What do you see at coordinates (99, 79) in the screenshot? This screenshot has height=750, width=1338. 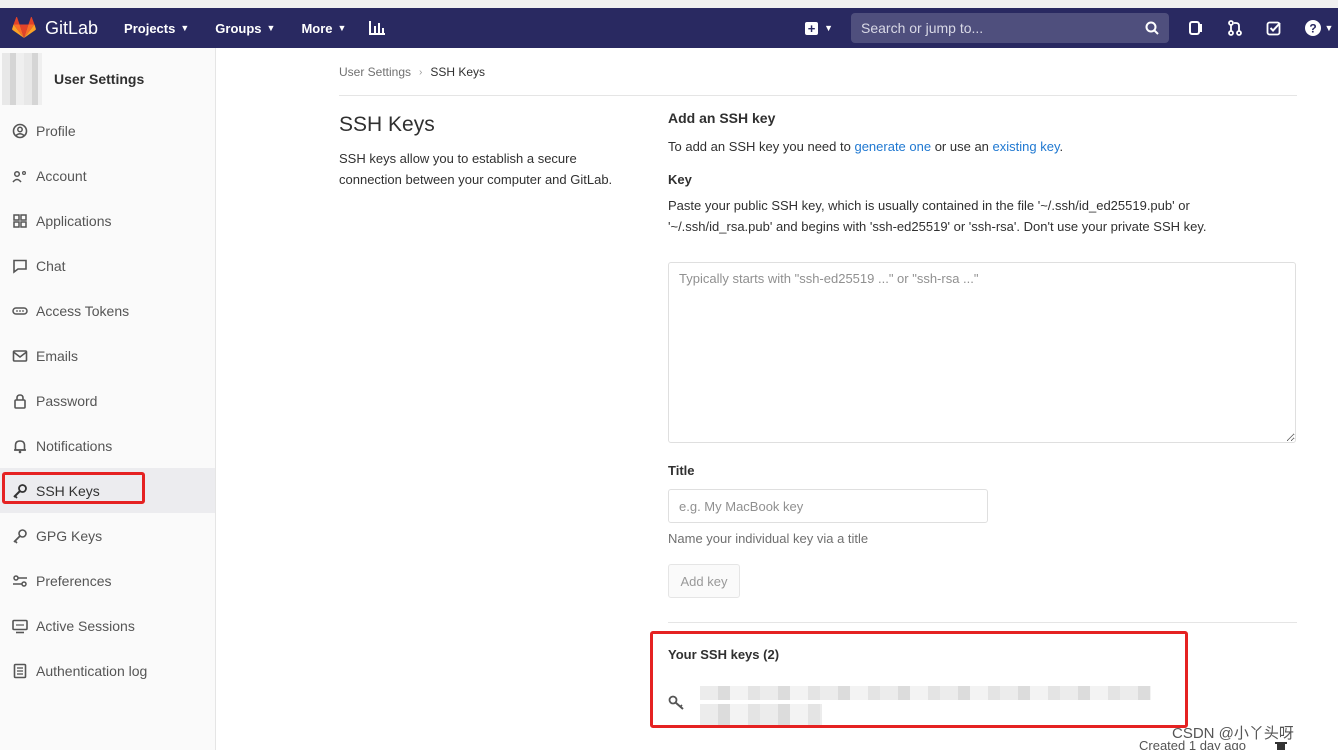 I see `sidebar-title: User Settings` at bounding box center [99, 79].